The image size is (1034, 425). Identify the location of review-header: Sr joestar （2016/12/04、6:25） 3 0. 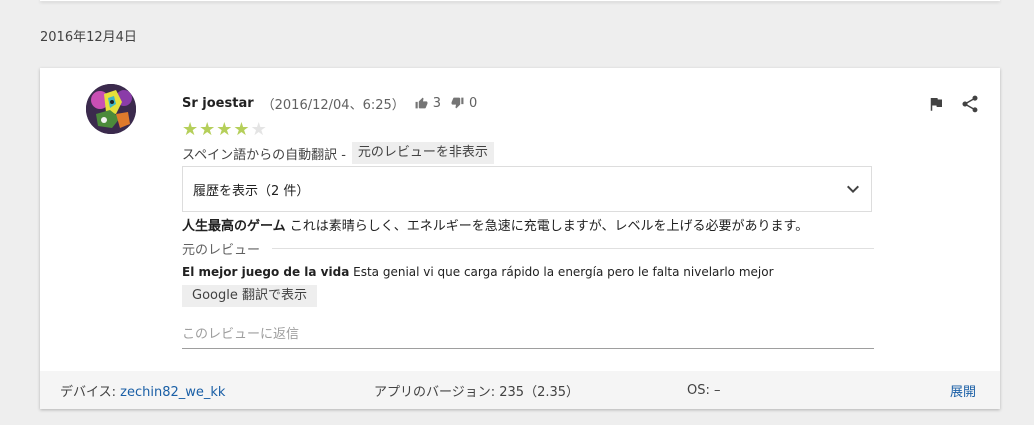
(528, 103).